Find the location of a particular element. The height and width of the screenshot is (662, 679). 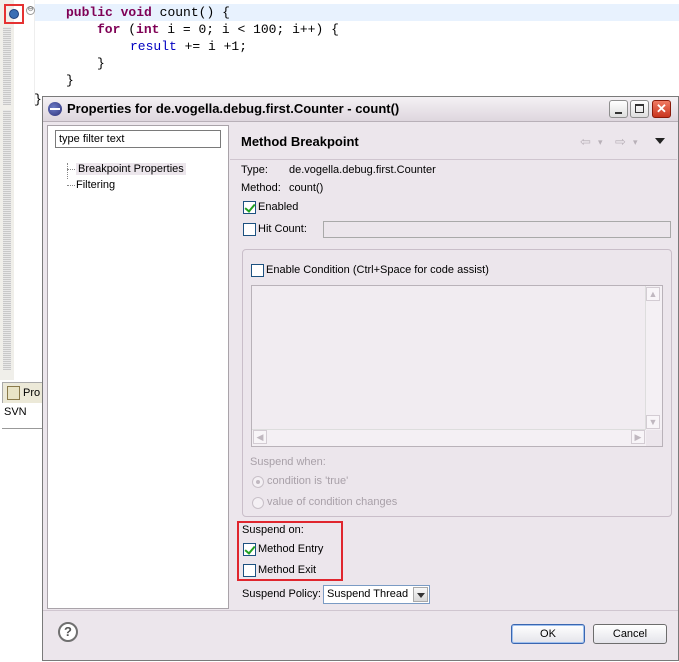

method-breakpoint-icon is located at coordinates (14, 14).